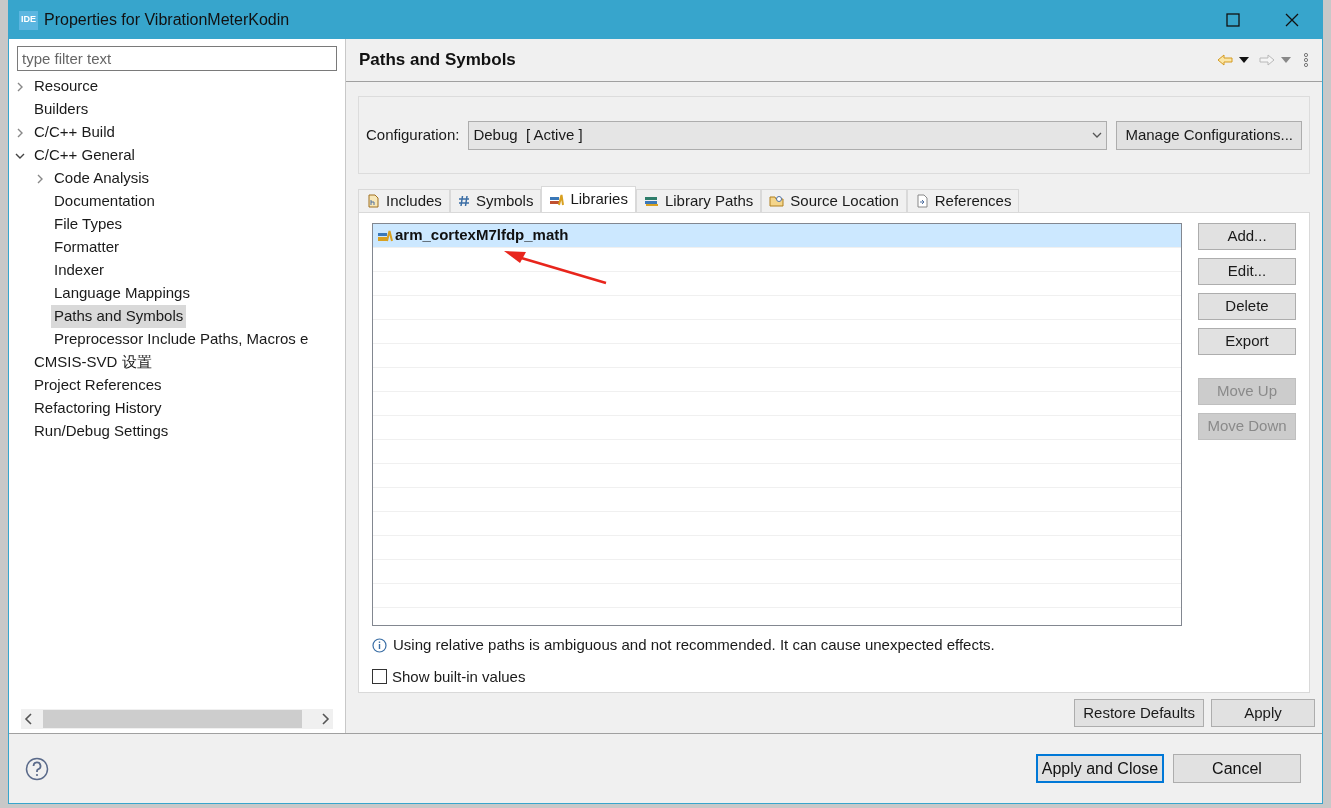 This screenshot has width=1331, height=808. Describe the element at coordinates (172, 719) in the screenshot. I see `scrollbar-thumb` at that location.